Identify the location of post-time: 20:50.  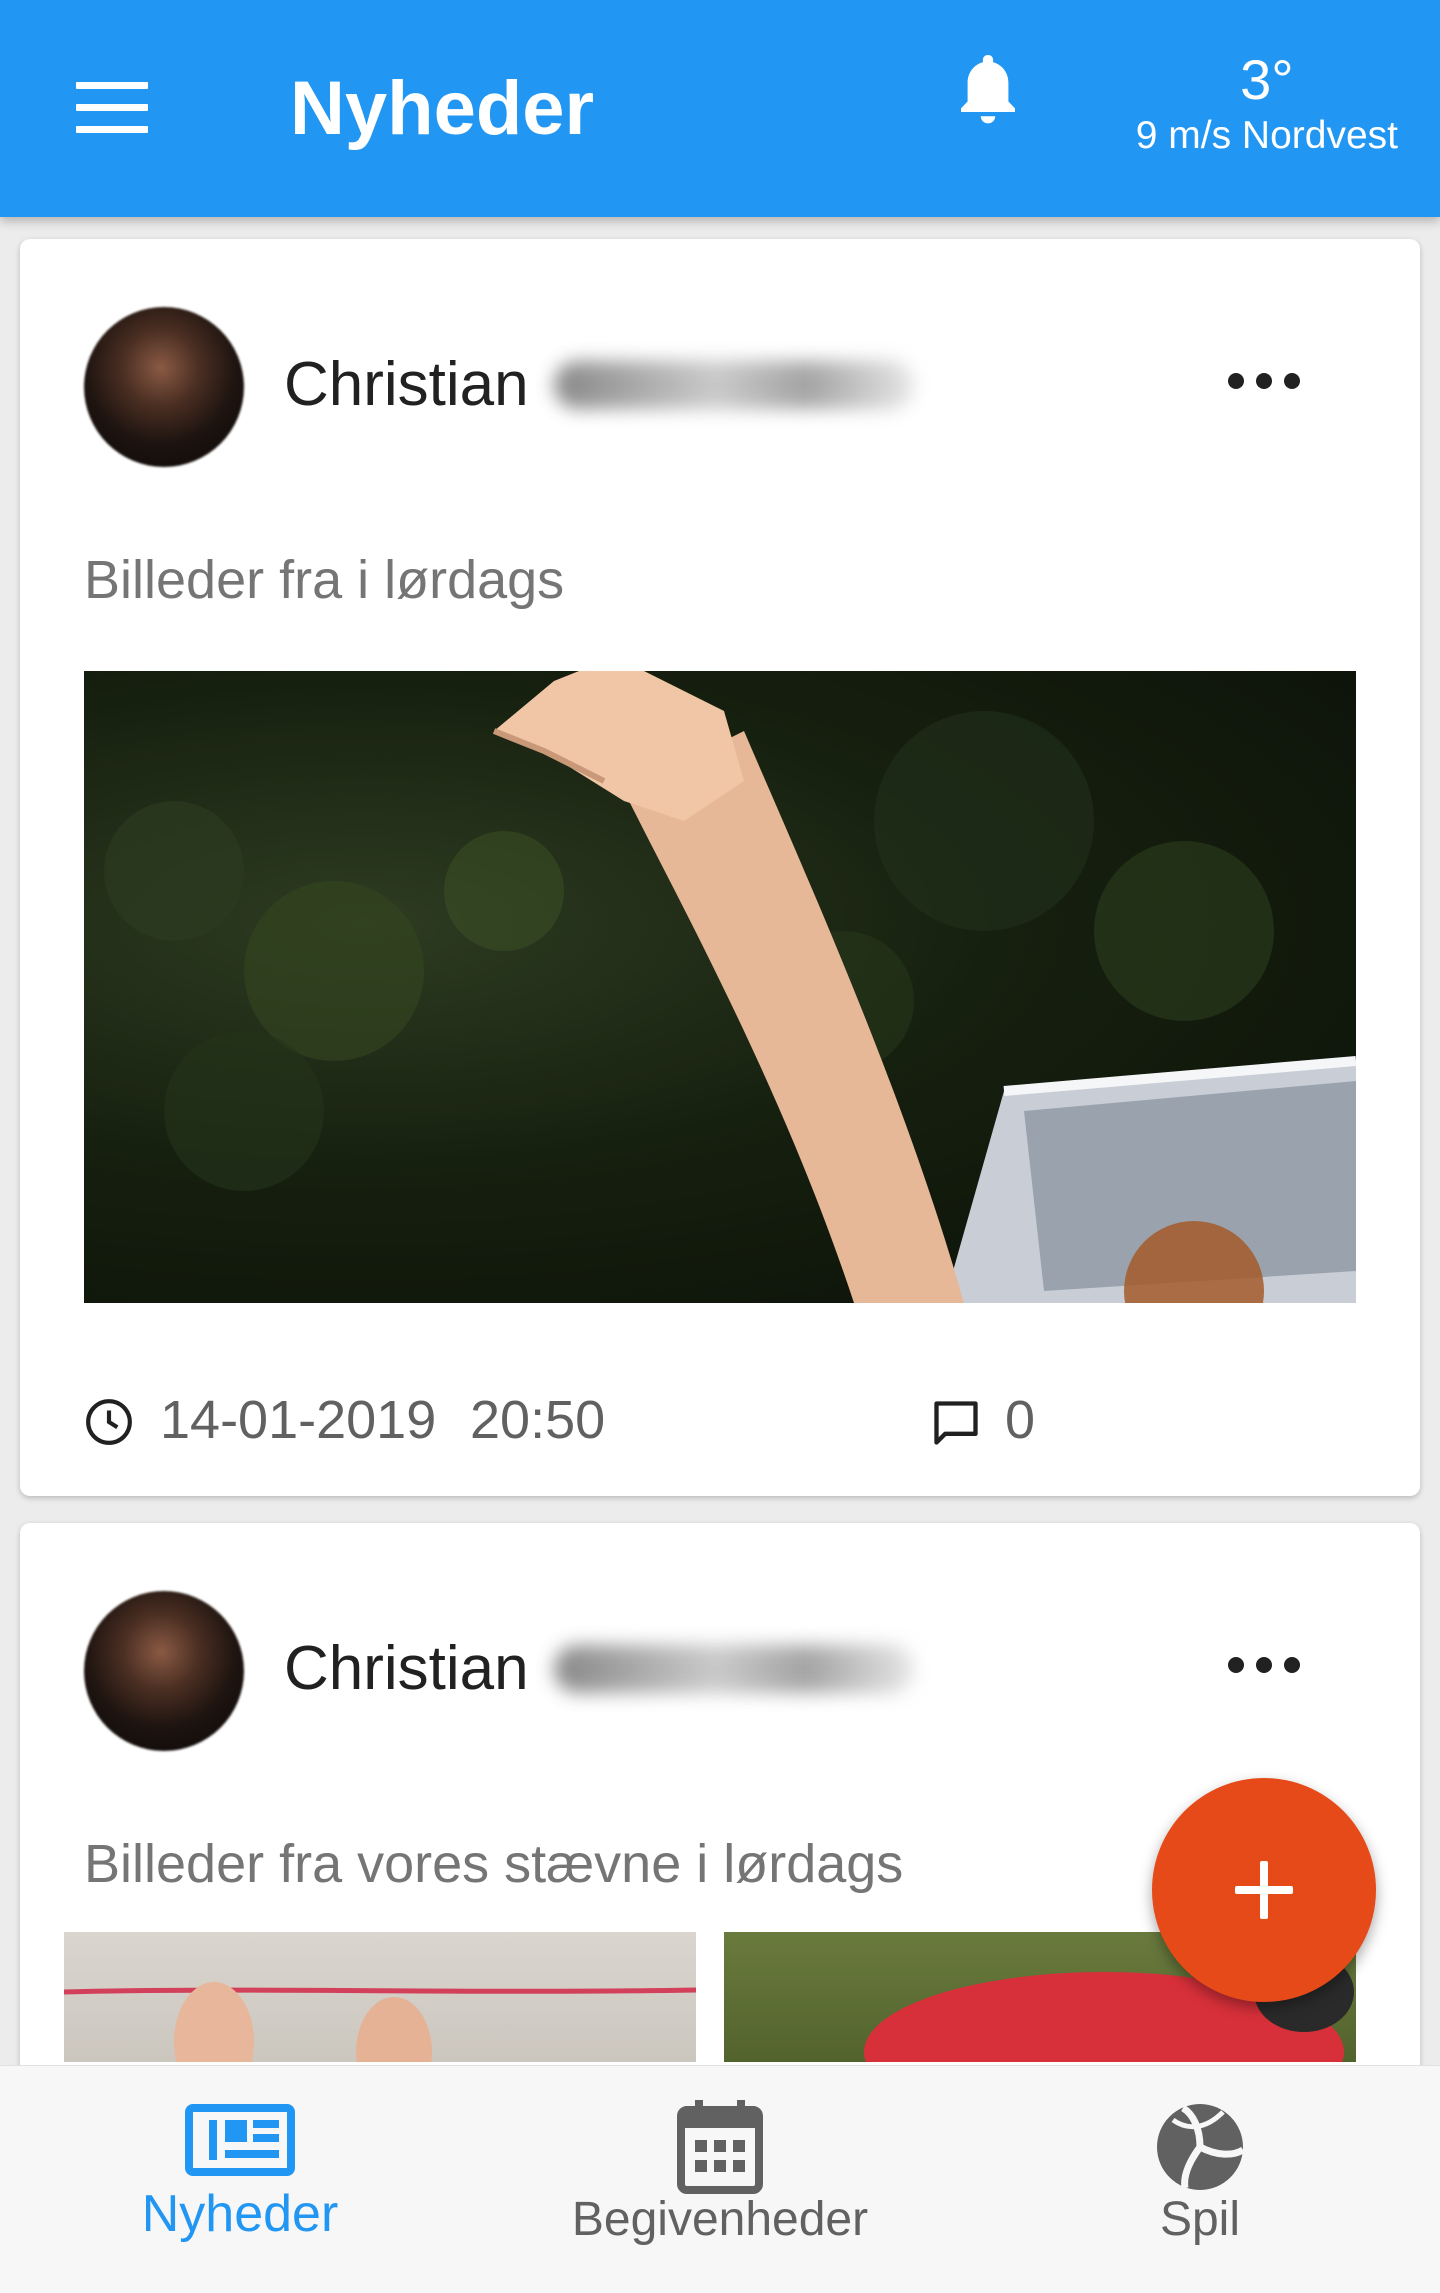
(538, 1420).